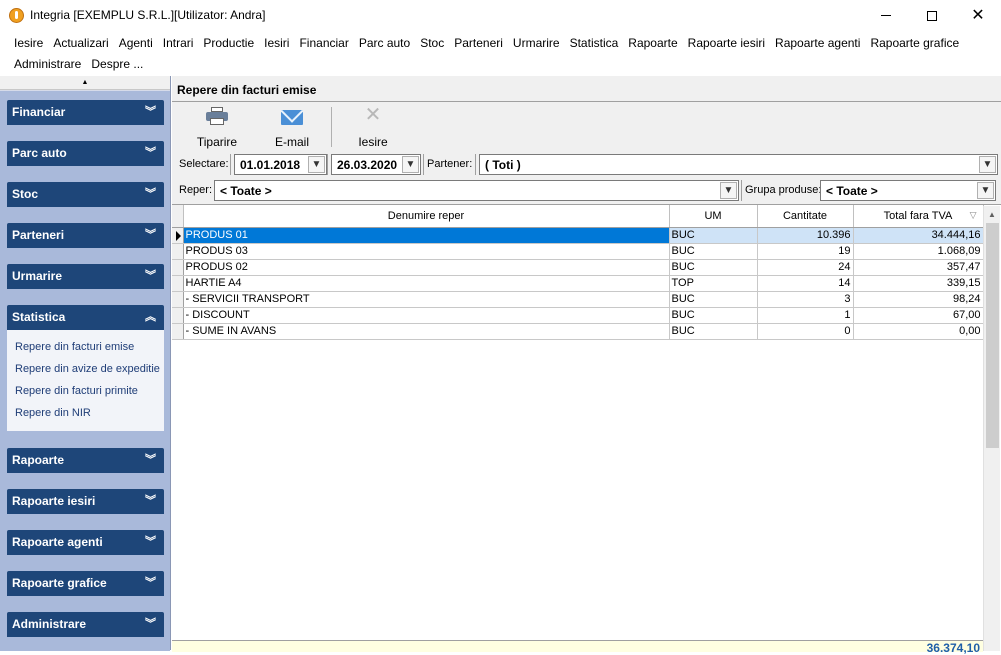 The image size is (1001, 655). What do you see at coordinates (992, 335) in the screenshot?
I see `scrollbar-thumb` at bounding box center [992, 335].